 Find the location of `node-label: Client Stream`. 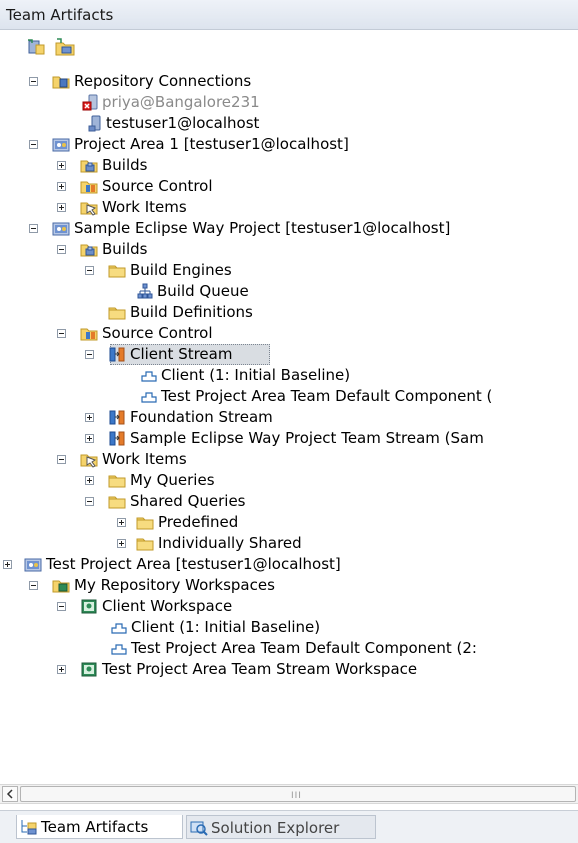

node-label: Client Stream is located at coordinates (181, 354).